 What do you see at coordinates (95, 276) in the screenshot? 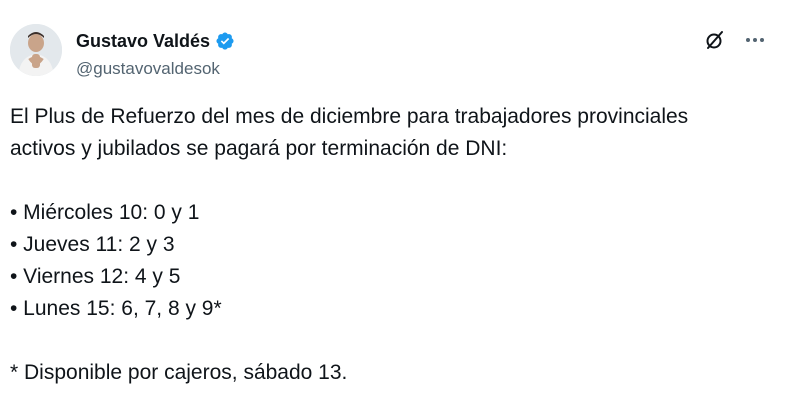
I see `schedule-item: • Viernes 12: 4 y 5` at bounding box center [95, 276].